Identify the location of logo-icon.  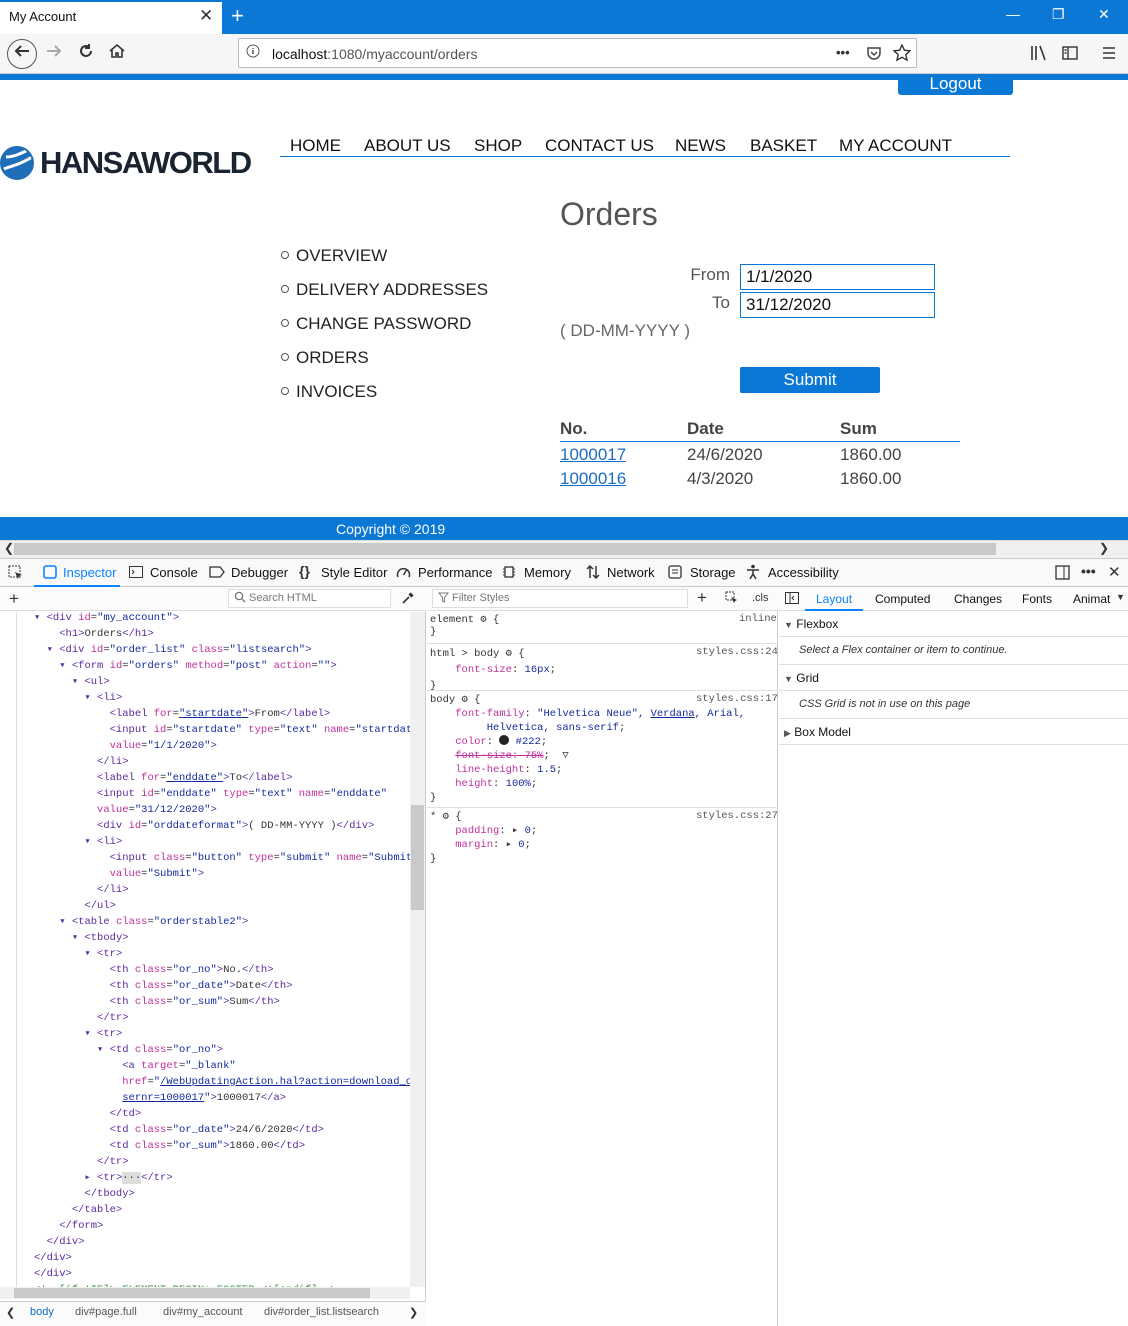
(19, 164).